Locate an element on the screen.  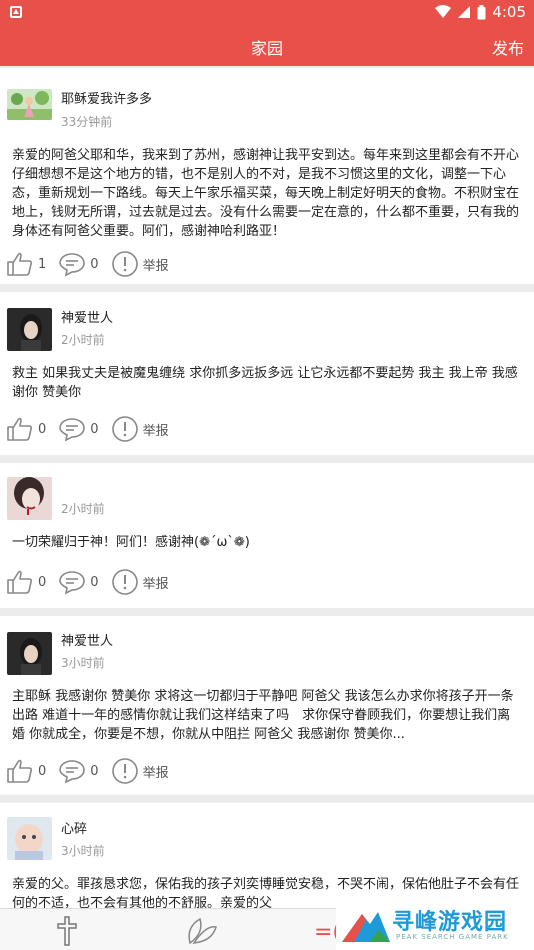
post-actions: 1 0 举报 is located at coordinates (93, 264).